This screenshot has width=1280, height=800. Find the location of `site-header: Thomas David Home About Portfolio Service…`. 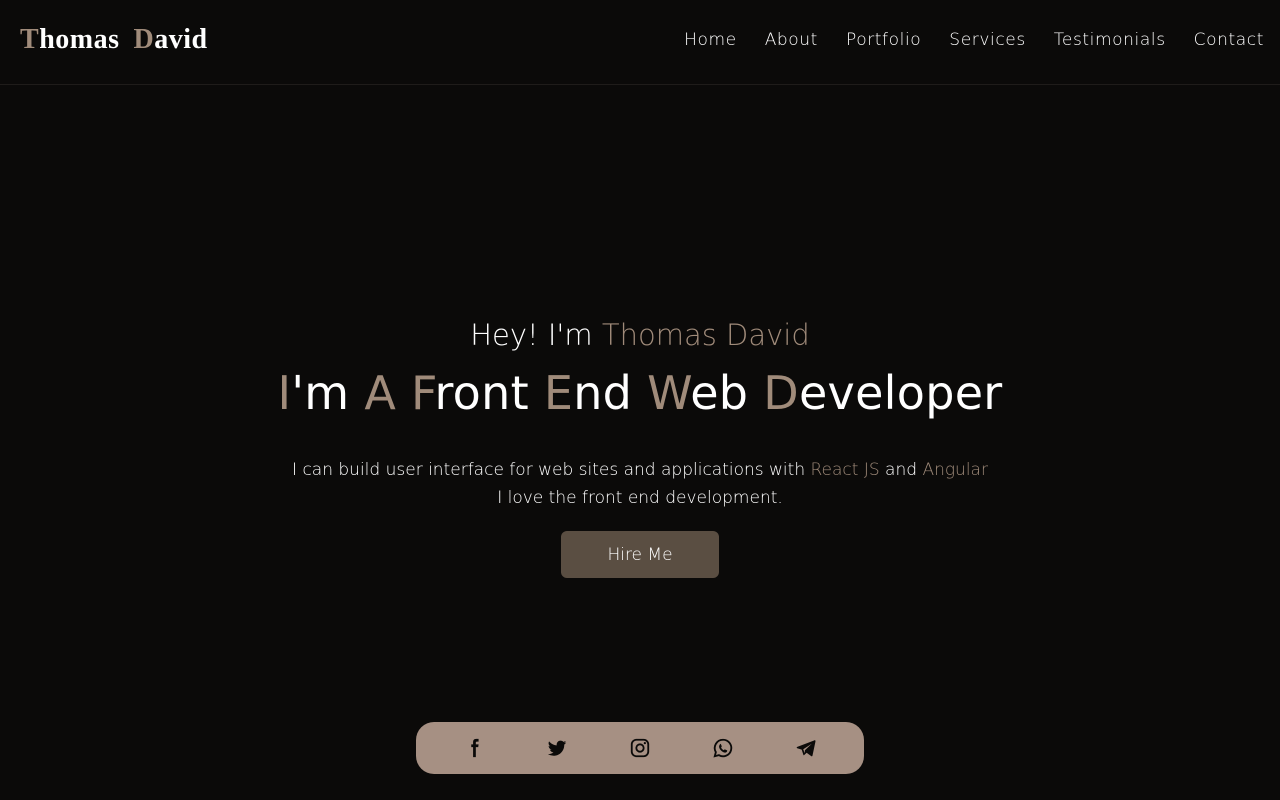

site-header: Thomas David Home About Portfolio Service… is located at coordinates (640, 42).